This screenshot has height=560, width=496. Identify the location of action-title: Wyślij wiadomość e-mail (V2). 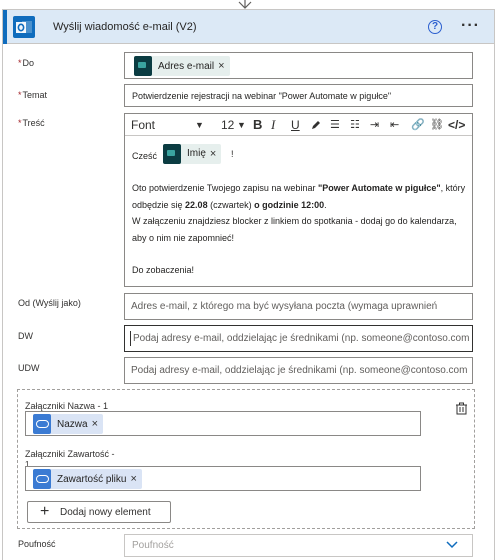
(125, 27).